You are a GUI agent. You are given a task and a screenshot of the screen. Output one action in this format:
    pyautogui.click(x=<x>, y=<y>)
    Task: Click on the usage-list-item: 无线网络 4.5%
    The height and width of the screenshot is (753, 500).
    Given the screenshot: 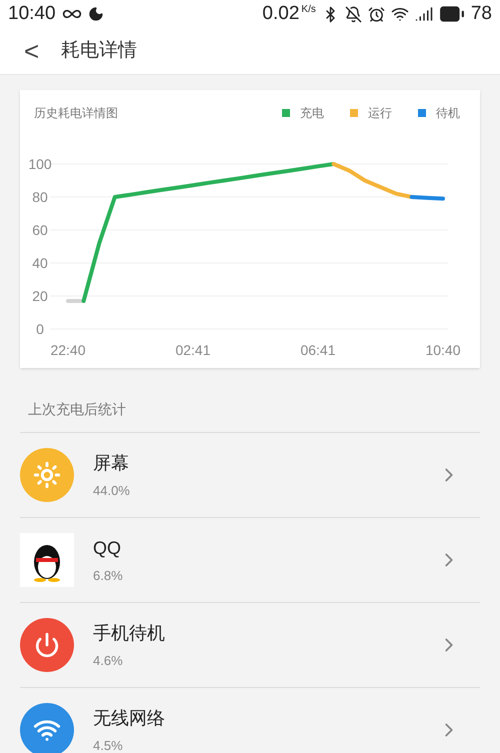 What is the action you would take?
    pyautogui.click(x=250, y=720)
    